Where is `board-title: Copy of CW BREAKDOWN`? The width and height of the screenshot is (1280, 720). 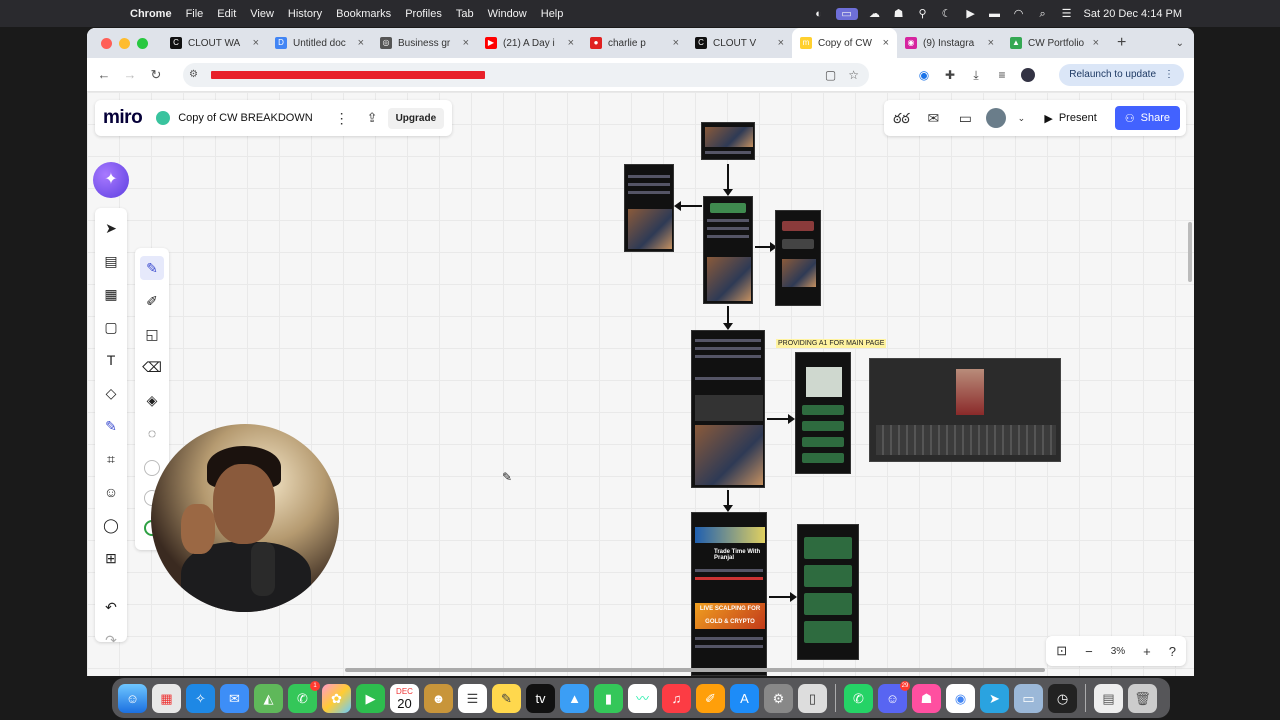 board-title: Copy of CW BREAKDOWN is located at coordinates (245, 118).